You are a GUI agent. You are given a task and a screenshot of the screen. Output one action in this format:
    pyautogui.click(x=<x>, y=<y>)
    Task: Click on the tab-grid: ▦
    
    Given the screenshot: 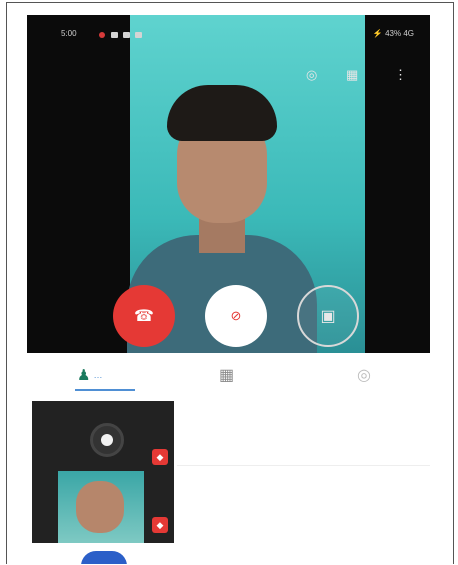 What is the action you would take?
    pyautogui.click(x=226, y=375)
    